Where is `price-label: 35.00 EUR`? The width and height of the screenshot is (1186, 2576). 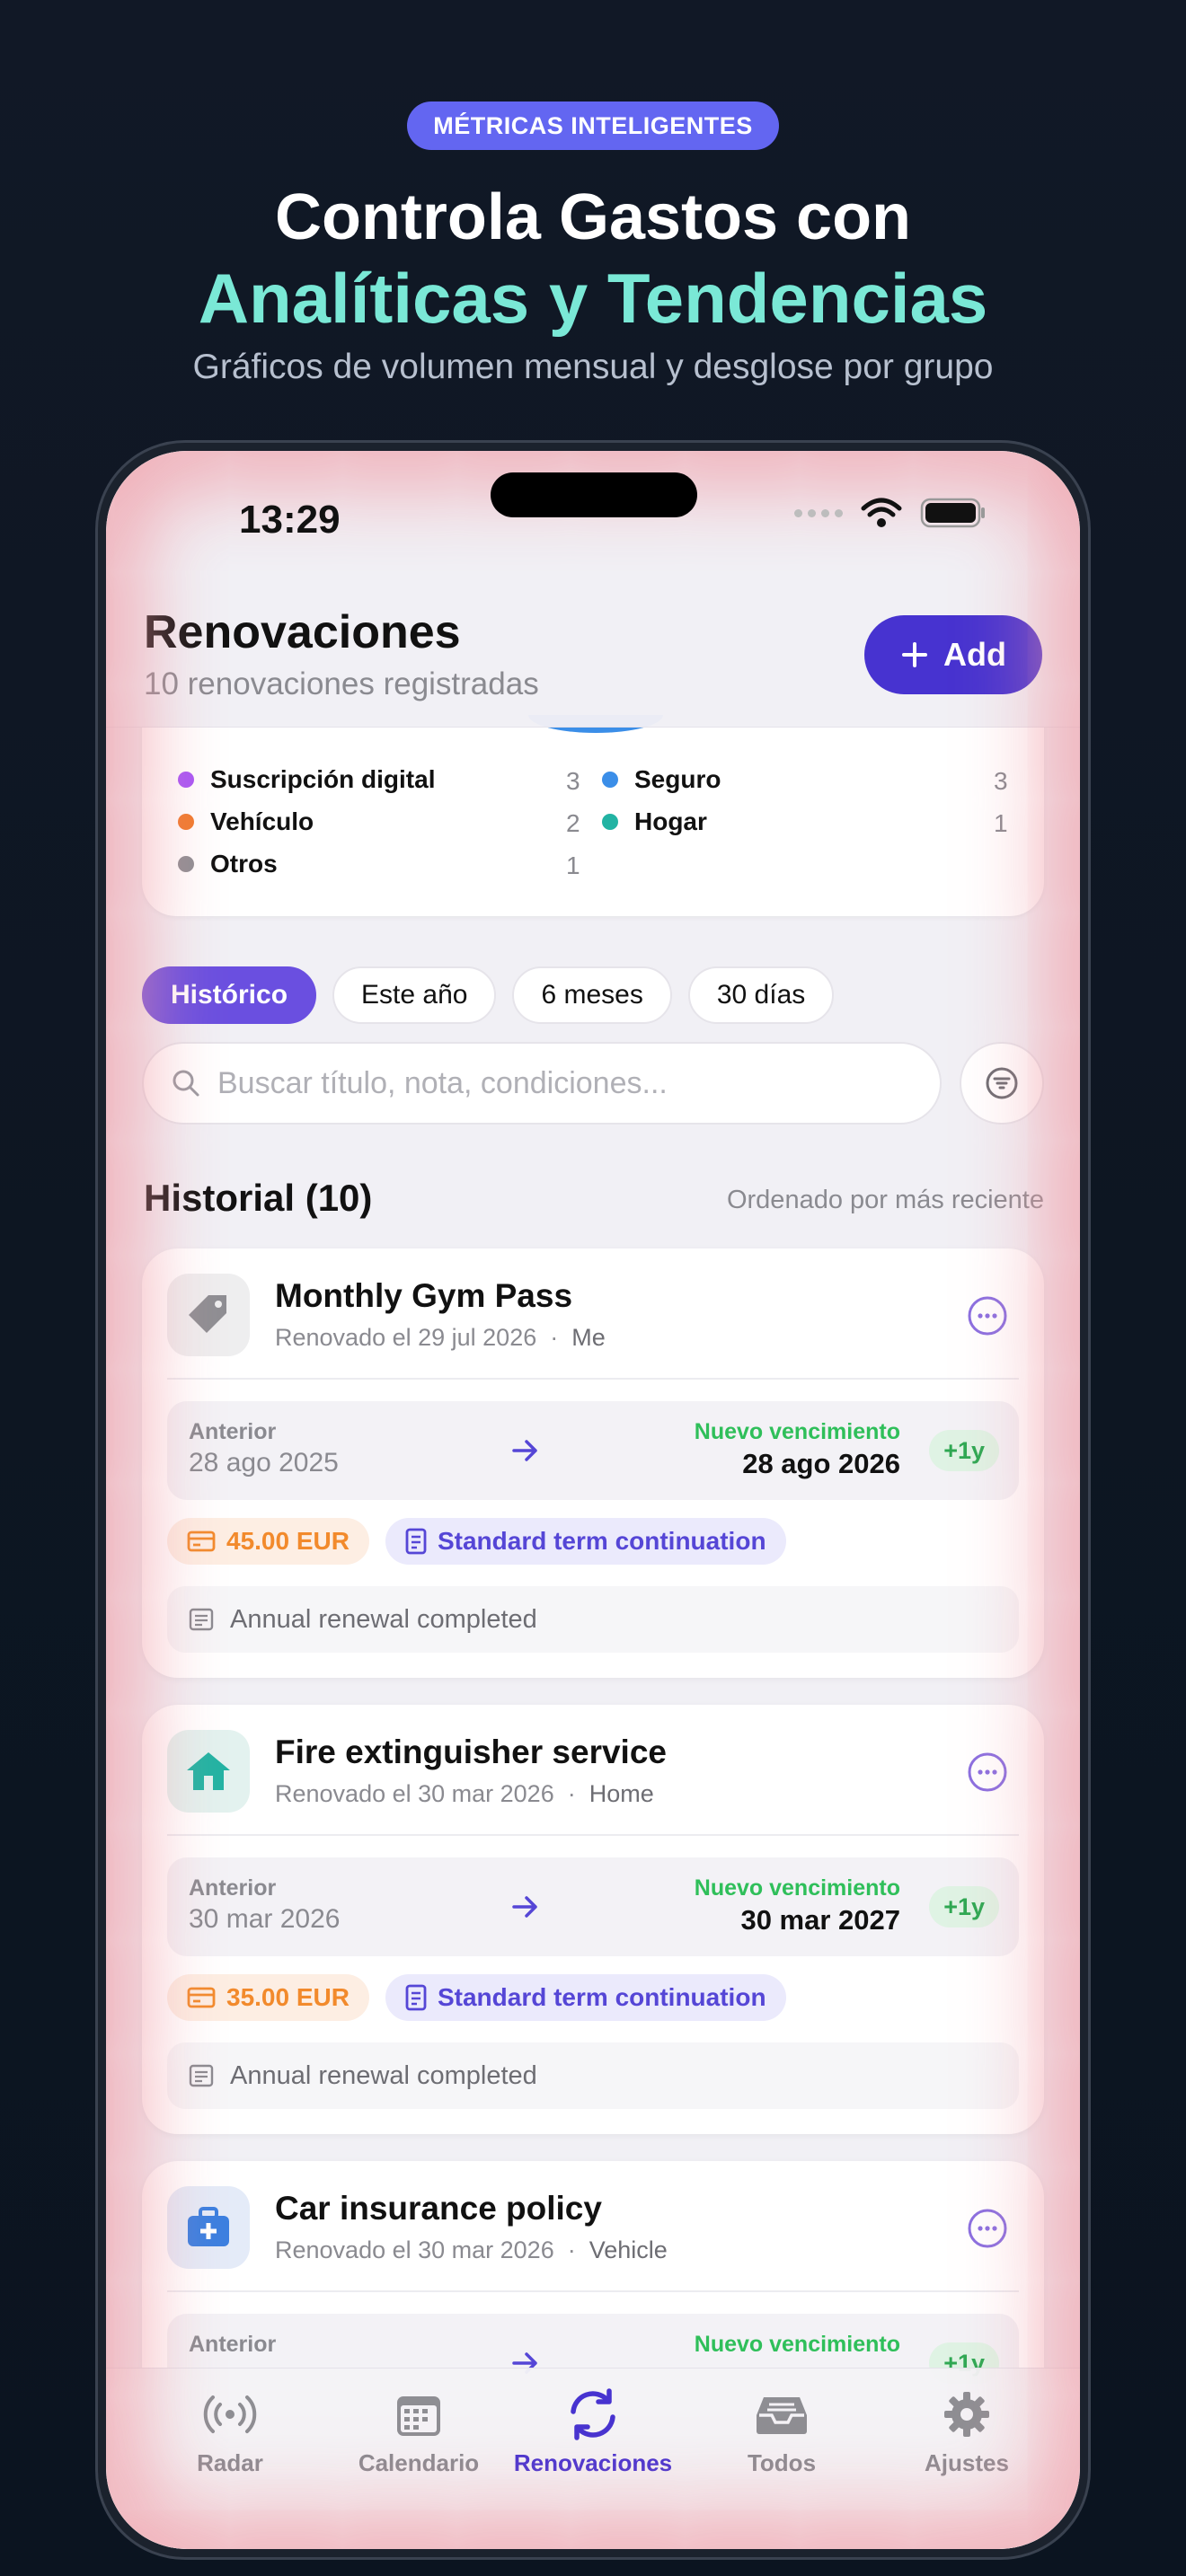 price-label: 35.00 EUR is located at coordinates (288, 1997).